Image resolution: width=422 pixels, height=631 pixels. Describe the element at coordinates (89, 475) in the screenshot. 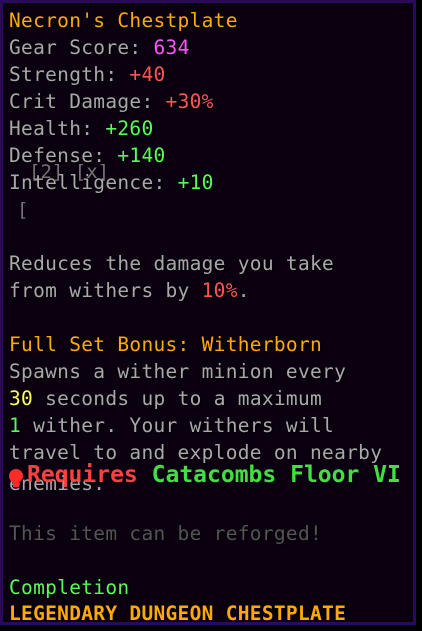

I see `requirement-label: Requires` at that location.